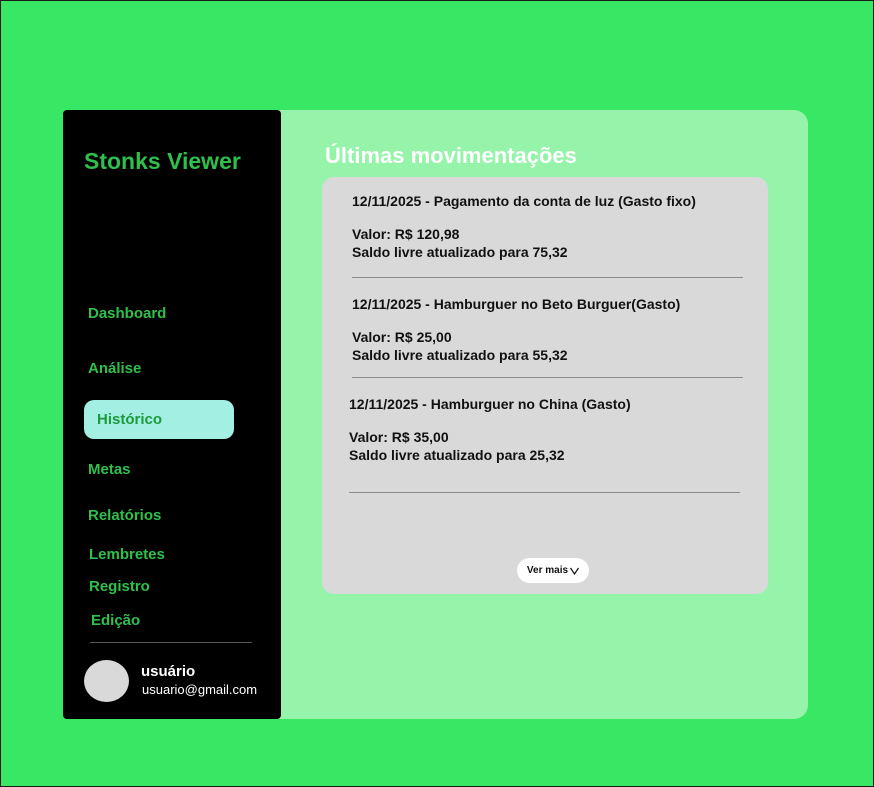 This screenshot has height=787, width=874. I want to click on avatar, so click(106, 681).